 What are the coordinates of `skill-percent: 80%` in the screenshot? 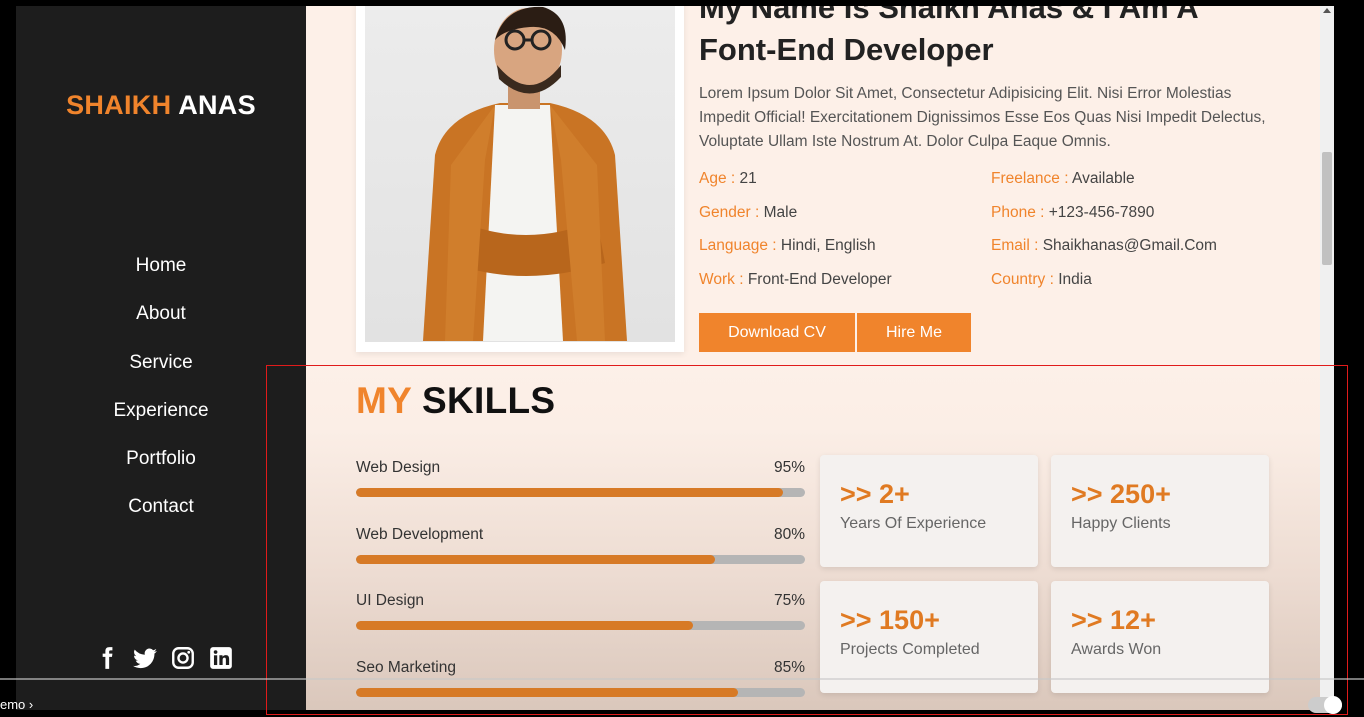 It's located at (789, 534).